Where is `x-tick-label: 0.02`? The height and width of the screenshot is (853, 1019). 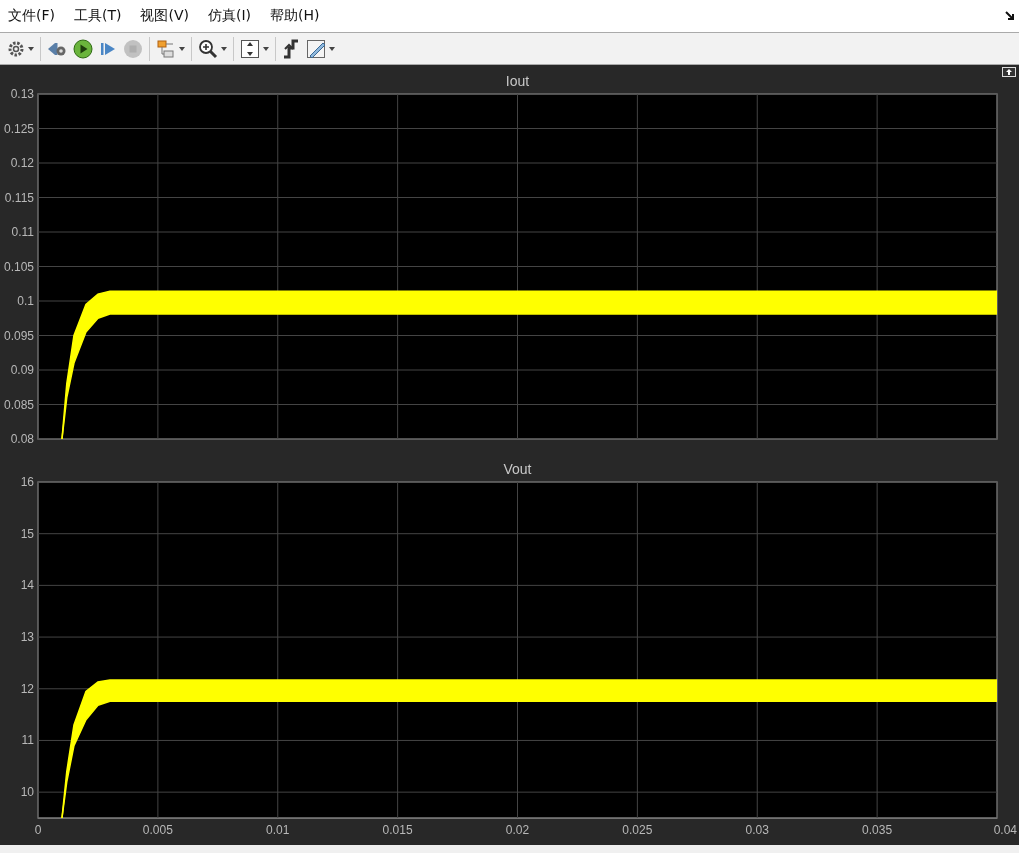 x-tick-label: 0.02 is located at coordinates (517, 830).